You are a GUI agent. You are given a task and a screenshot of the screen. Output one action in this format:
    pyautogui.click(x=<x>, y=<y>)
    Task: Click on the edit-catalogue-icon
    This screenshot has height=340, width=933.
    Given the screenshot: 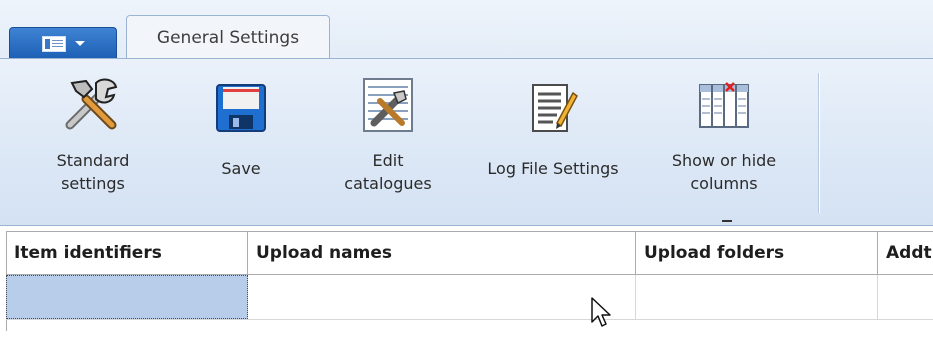 What is the action you would take?
    pyautogui.click(x=388, y=102)
    